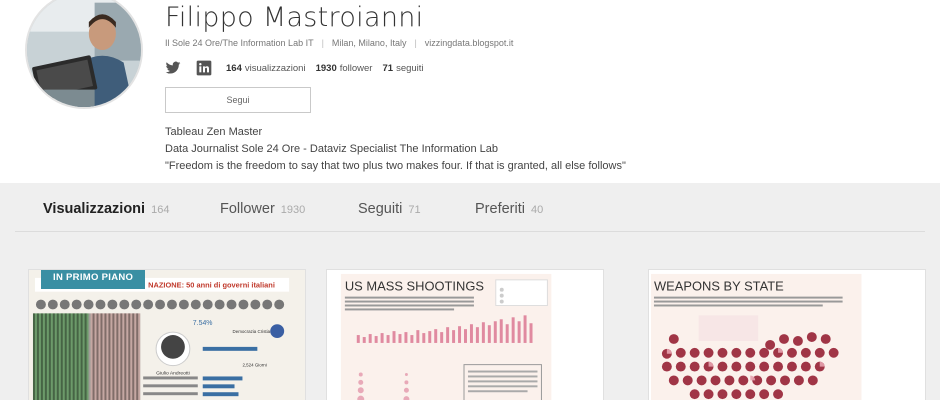 This screenshot has height=400, width=940. I want to click on card-title: WEAPONS BY STATE, so click(719, 286).